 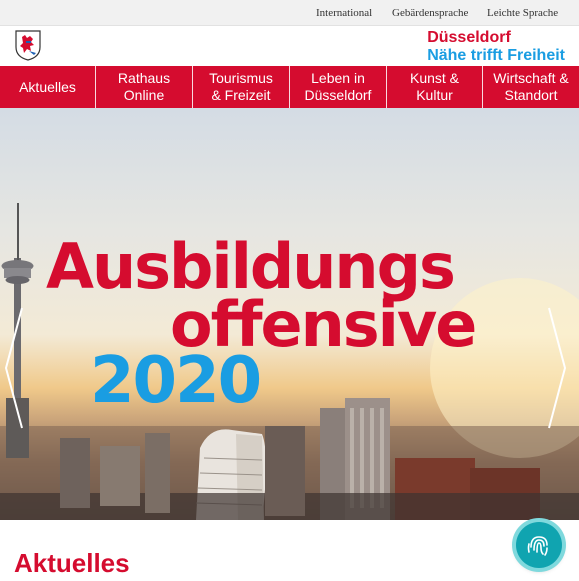 I want to click on nav-item-aktuelles: Aktuelles, so click(x=48, y=87).